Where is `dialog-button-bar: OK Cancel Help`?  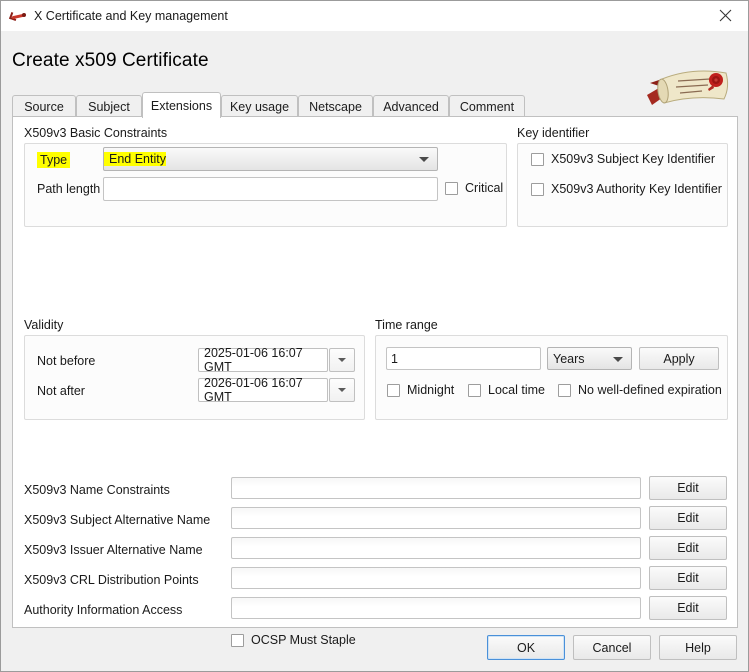 dialog-button-bar: OK Cancel Help is located at coordinates (374, 649).